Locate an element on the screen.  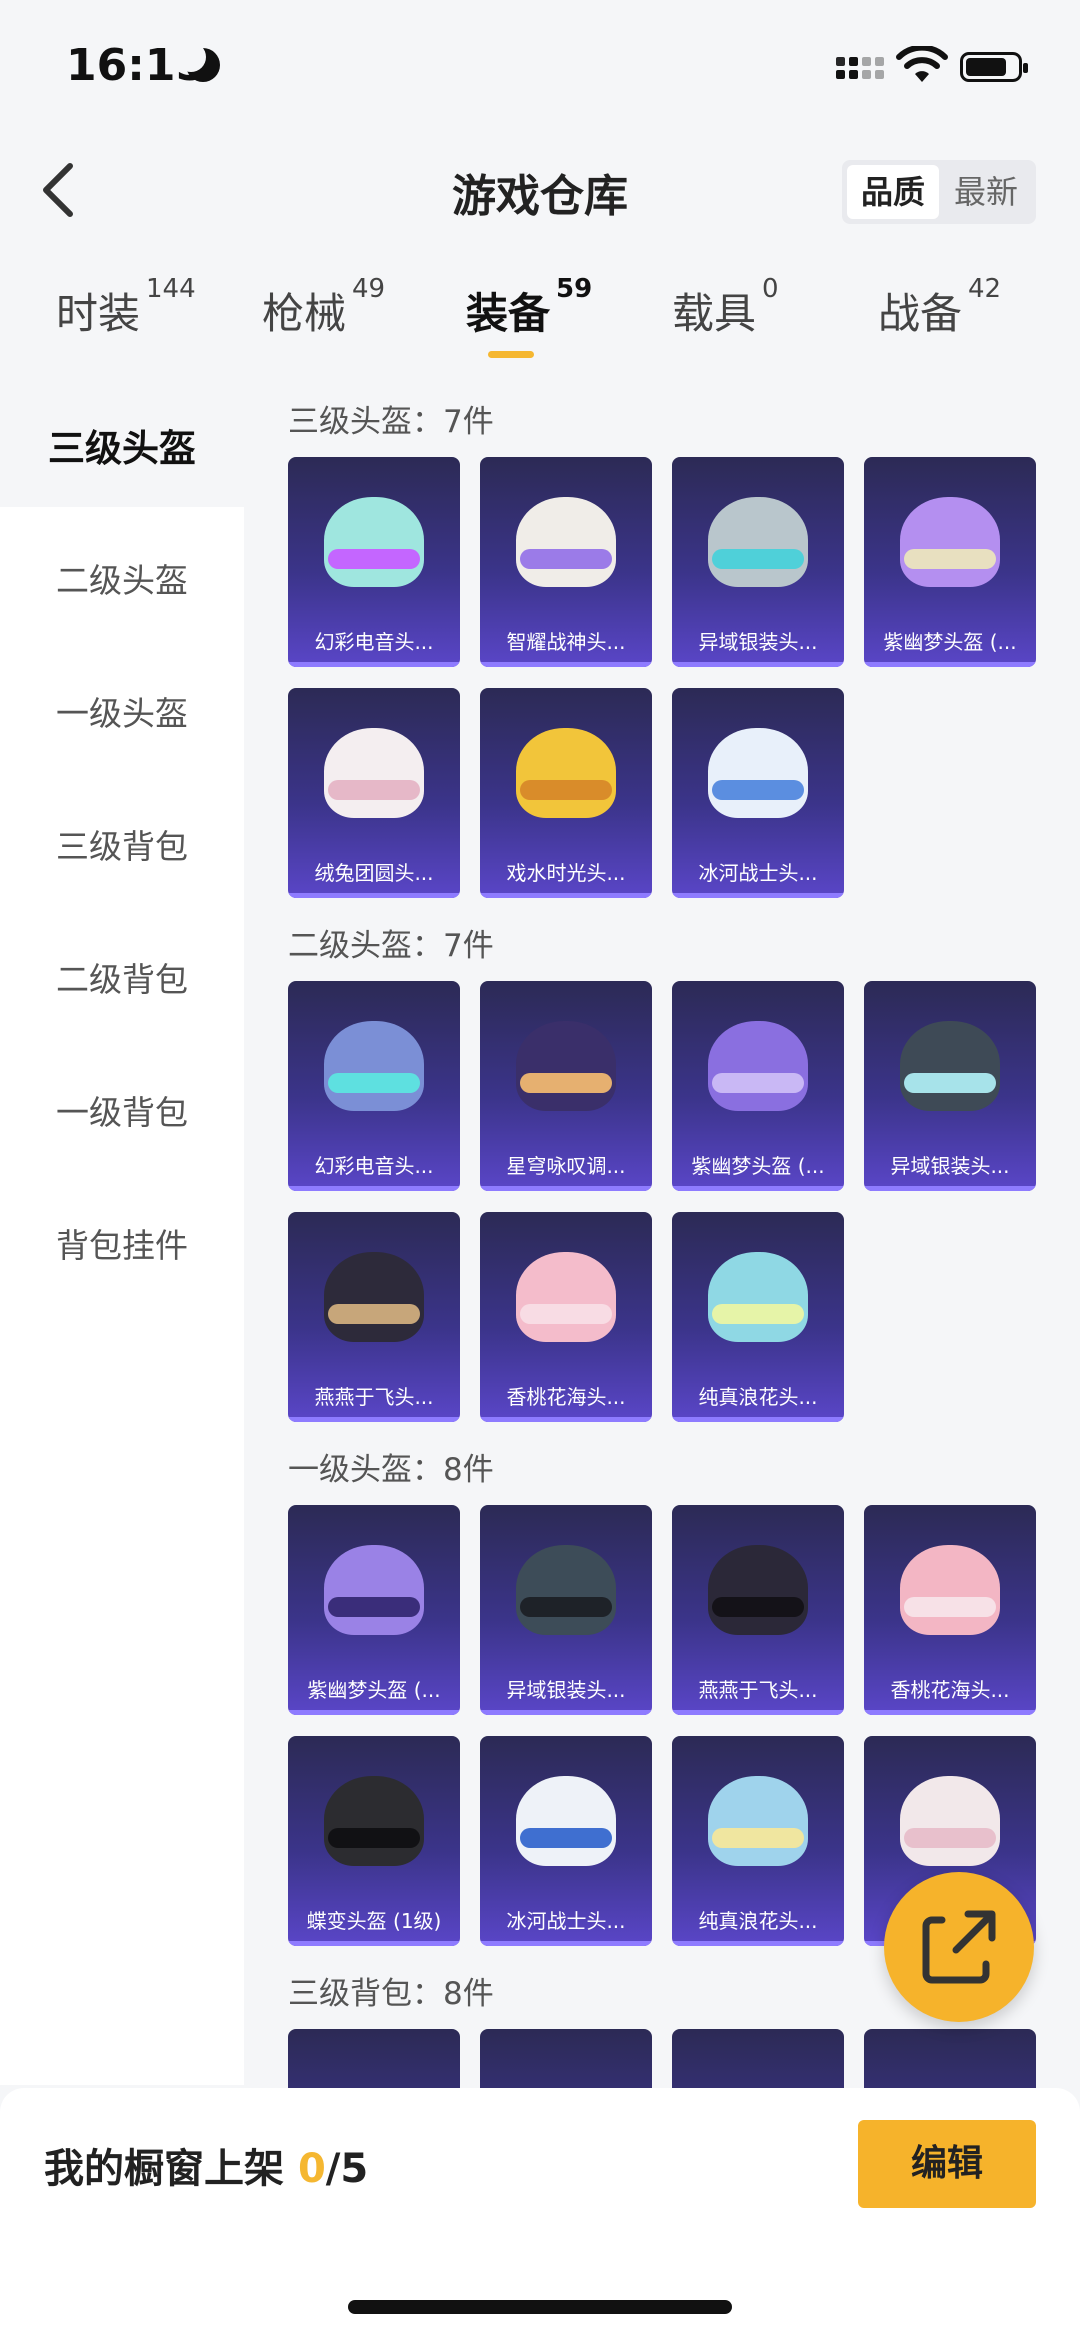
home-indicator is located at coordinates (540, 2307).